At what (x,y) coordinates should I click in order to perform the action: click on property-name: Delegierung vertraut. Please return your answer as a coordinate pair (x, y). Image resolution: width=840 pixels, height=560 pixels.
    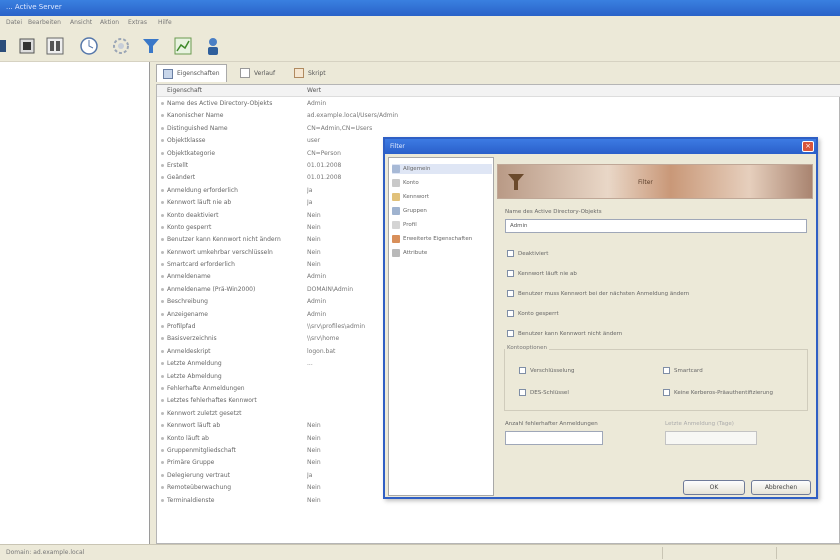
    Looking at the image, I should click on (198, 475).